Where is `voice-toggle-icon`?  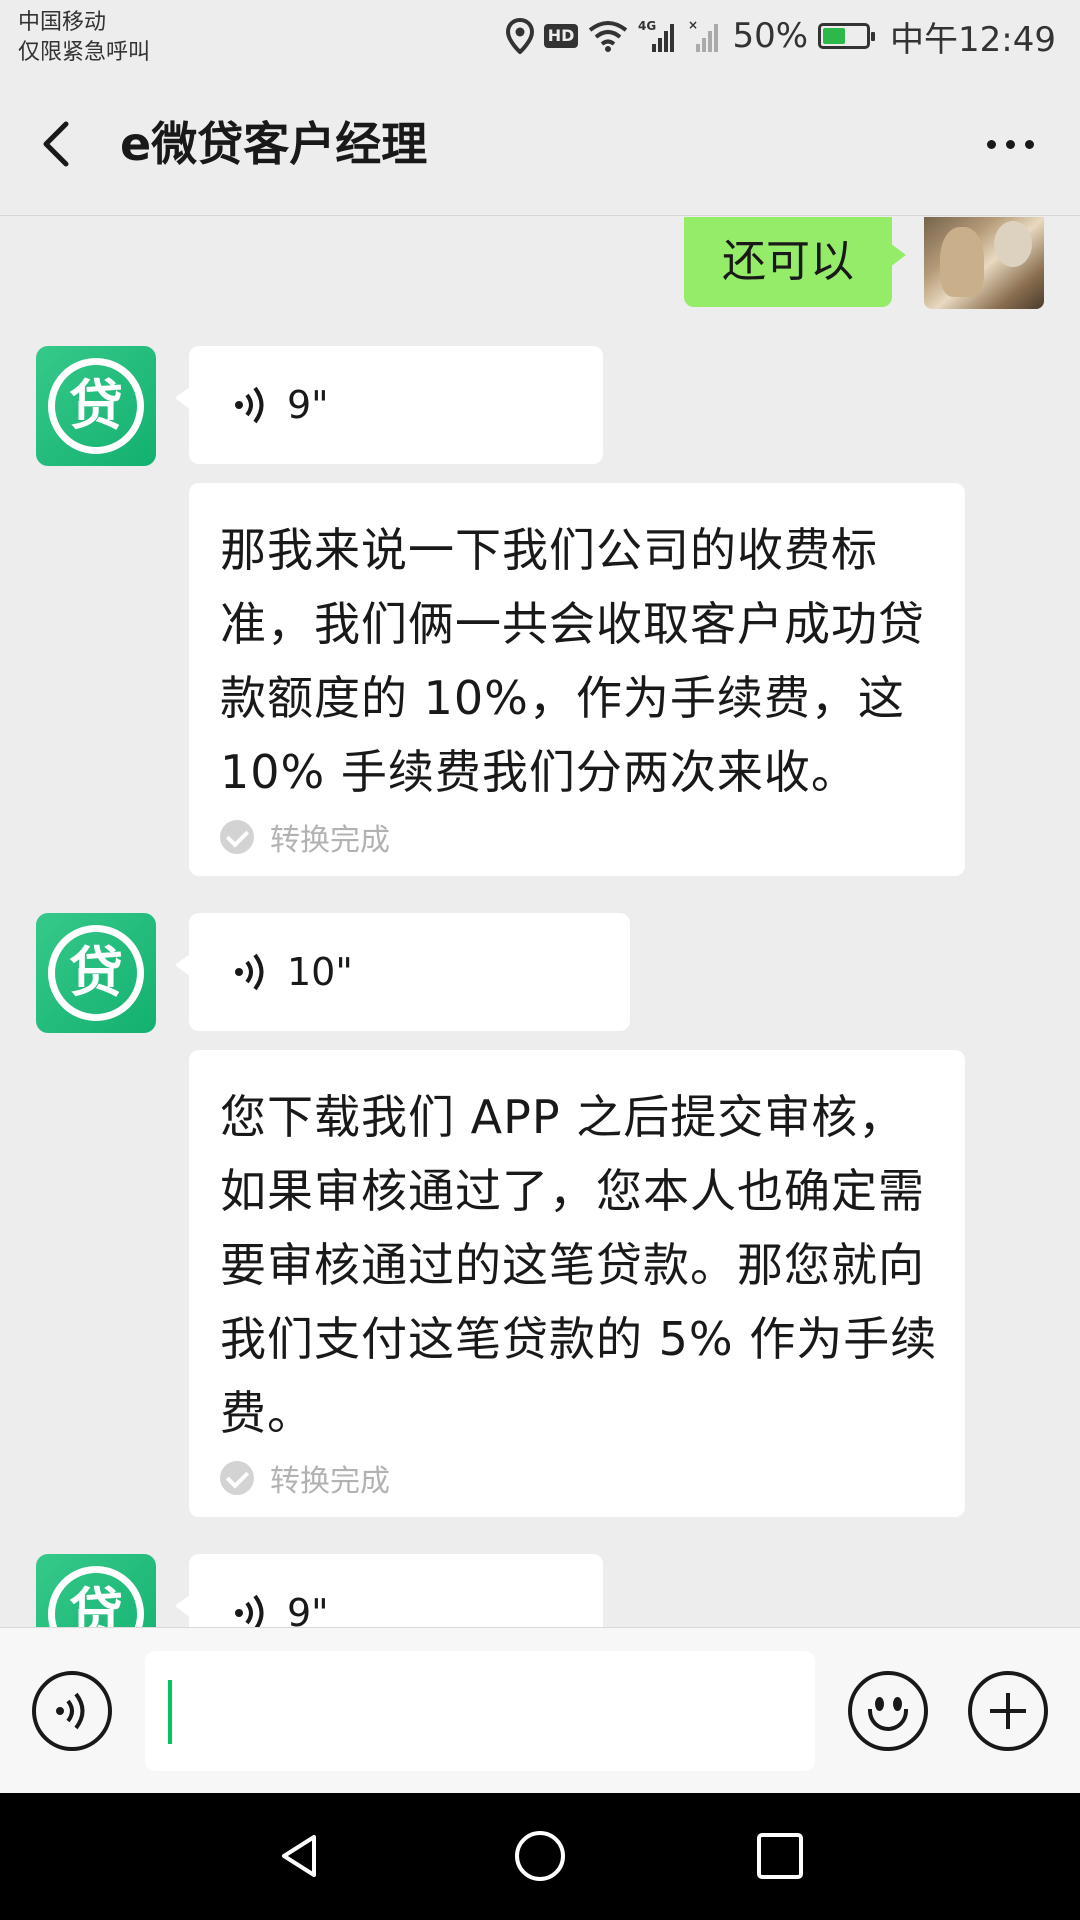
voice-toggle-icon is located at coordinates (70, 1711).